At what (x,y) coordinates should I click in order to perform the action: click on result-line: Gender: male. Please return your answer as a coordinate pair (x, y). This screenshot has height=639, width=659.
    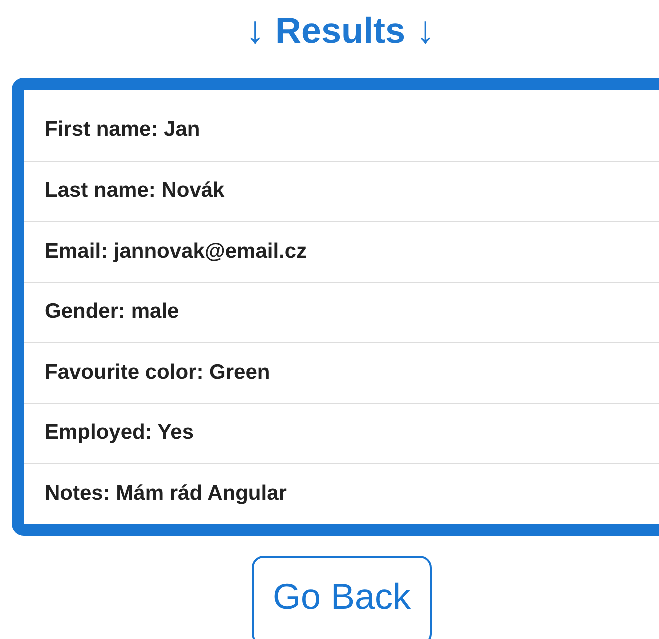
    Looking at the image, I should click on (112, 312).